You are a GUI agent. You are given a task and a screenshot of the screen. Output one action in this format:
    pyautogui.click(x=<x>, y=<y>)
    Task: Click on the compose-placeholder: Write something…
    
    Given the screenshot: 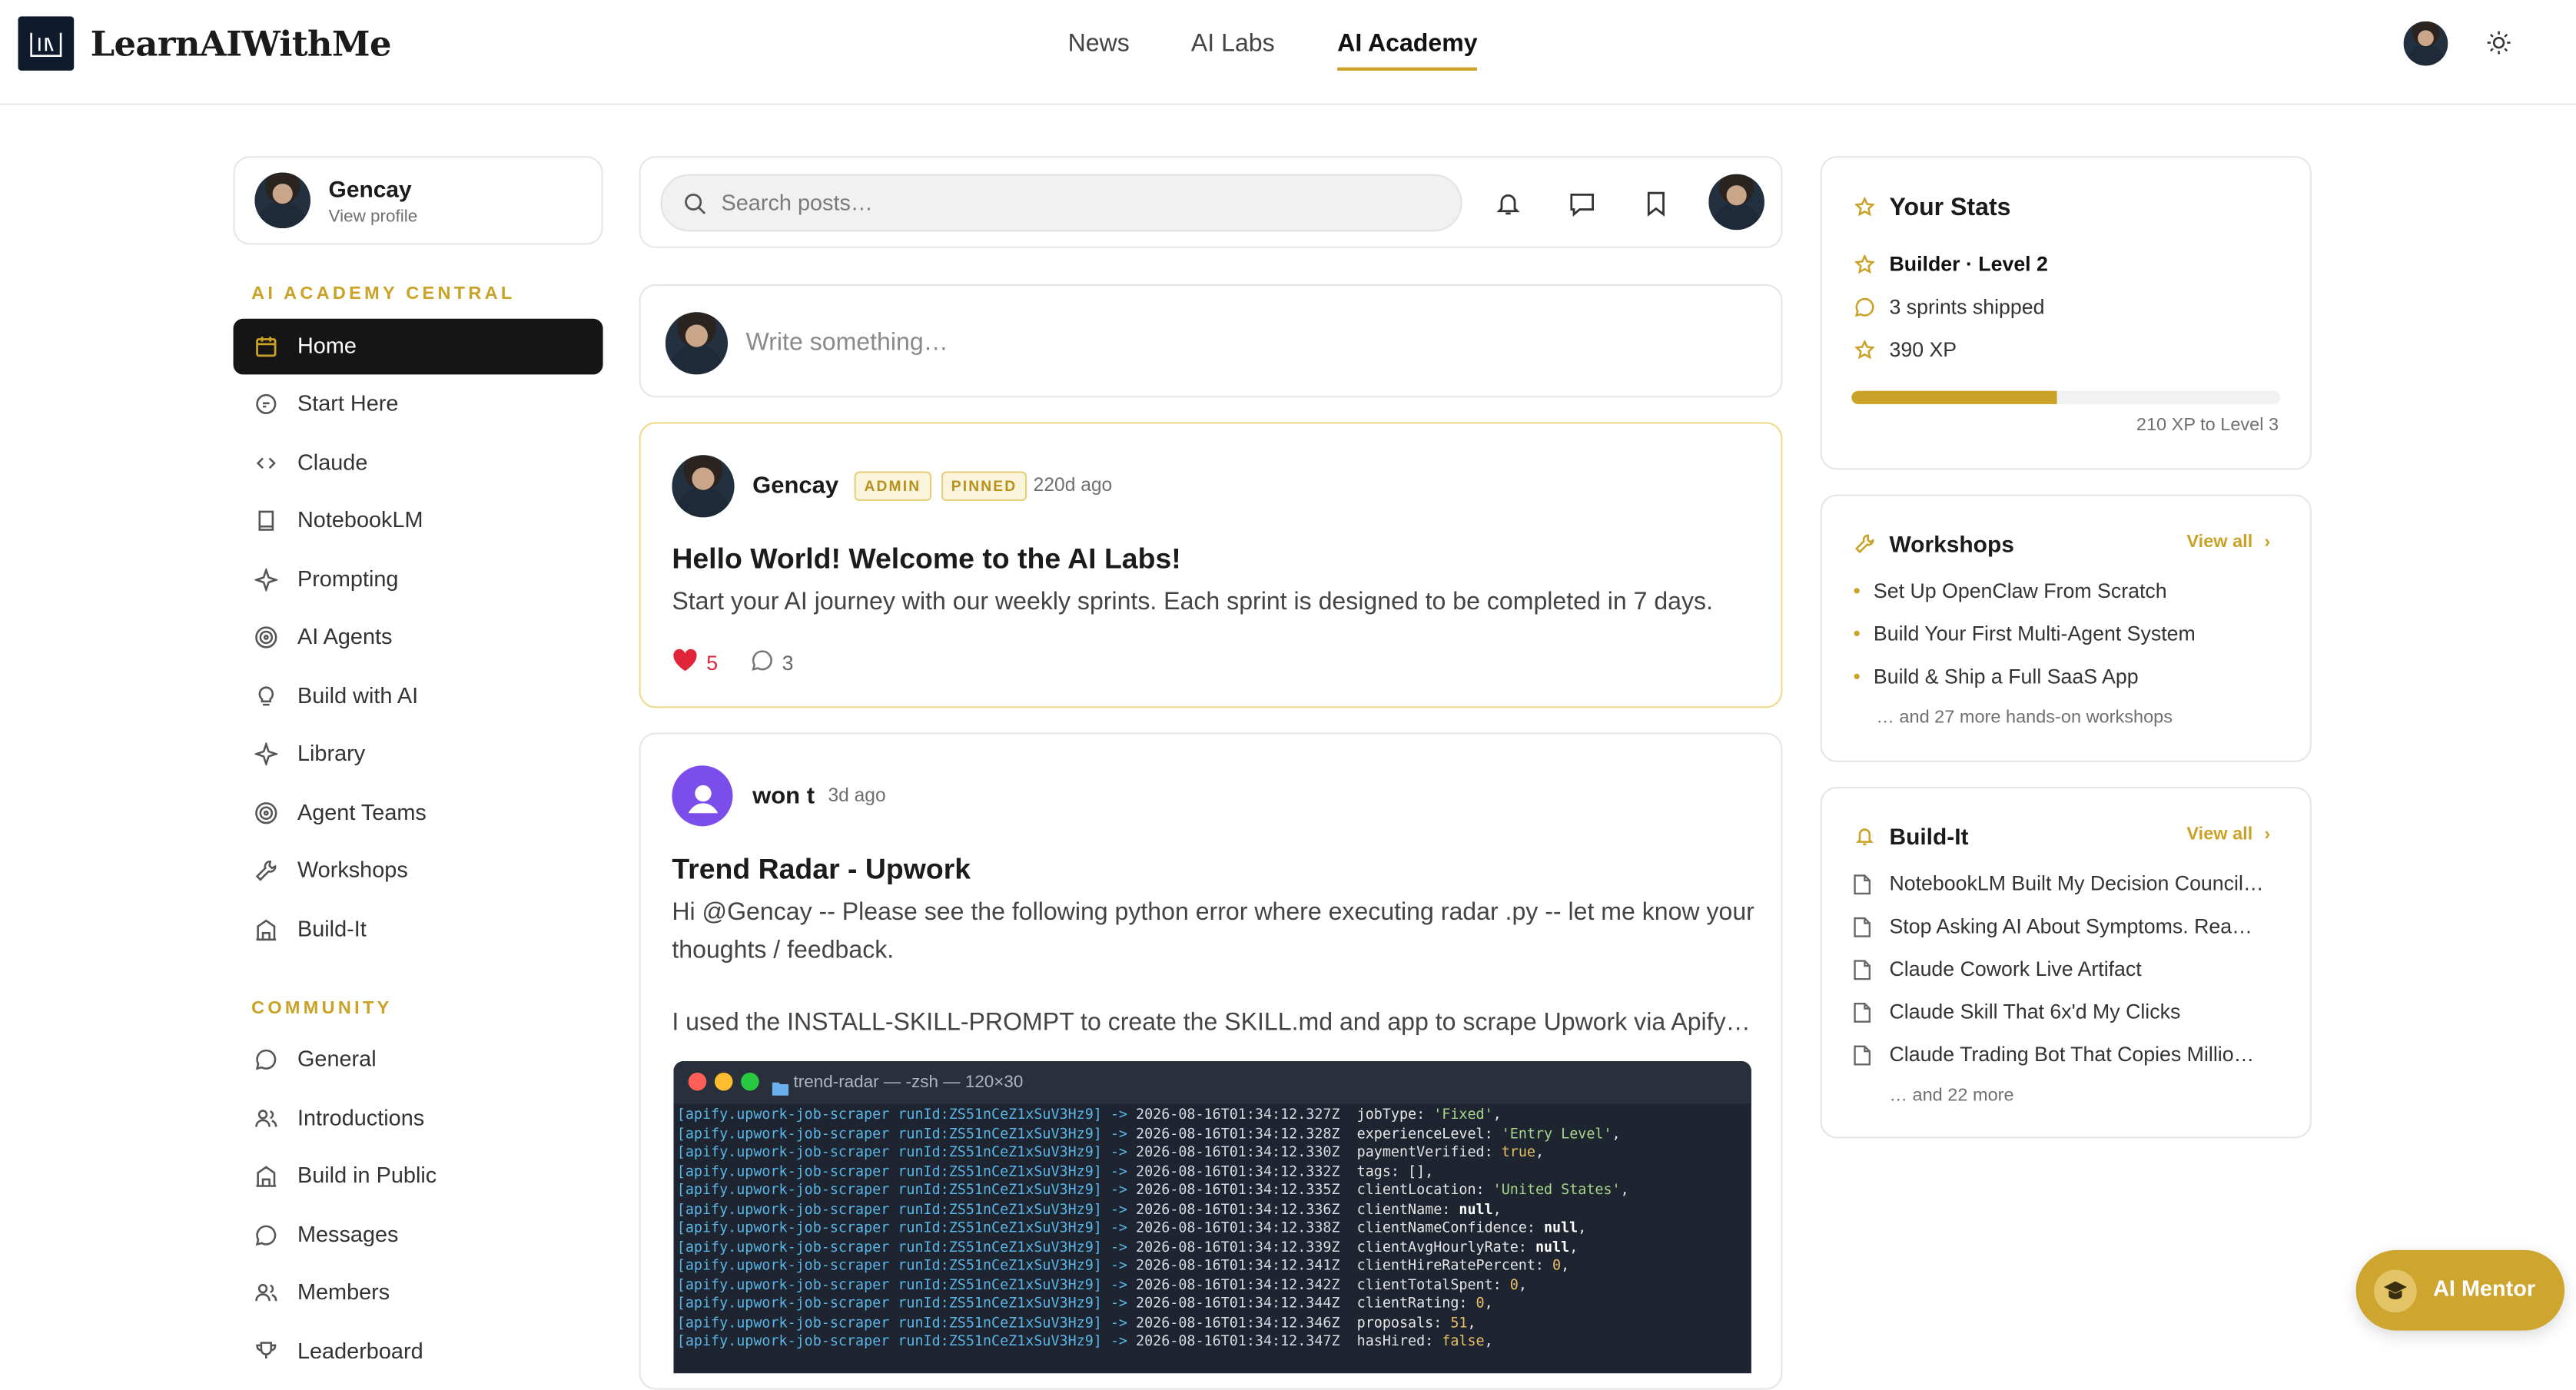 What is the action you would take?
    pyautogui.click(x=847, y=343)
    